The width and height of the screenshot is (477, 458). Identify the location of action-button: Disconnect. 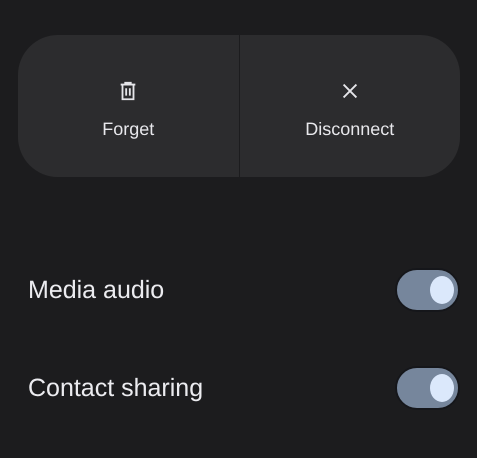
(349, 106).